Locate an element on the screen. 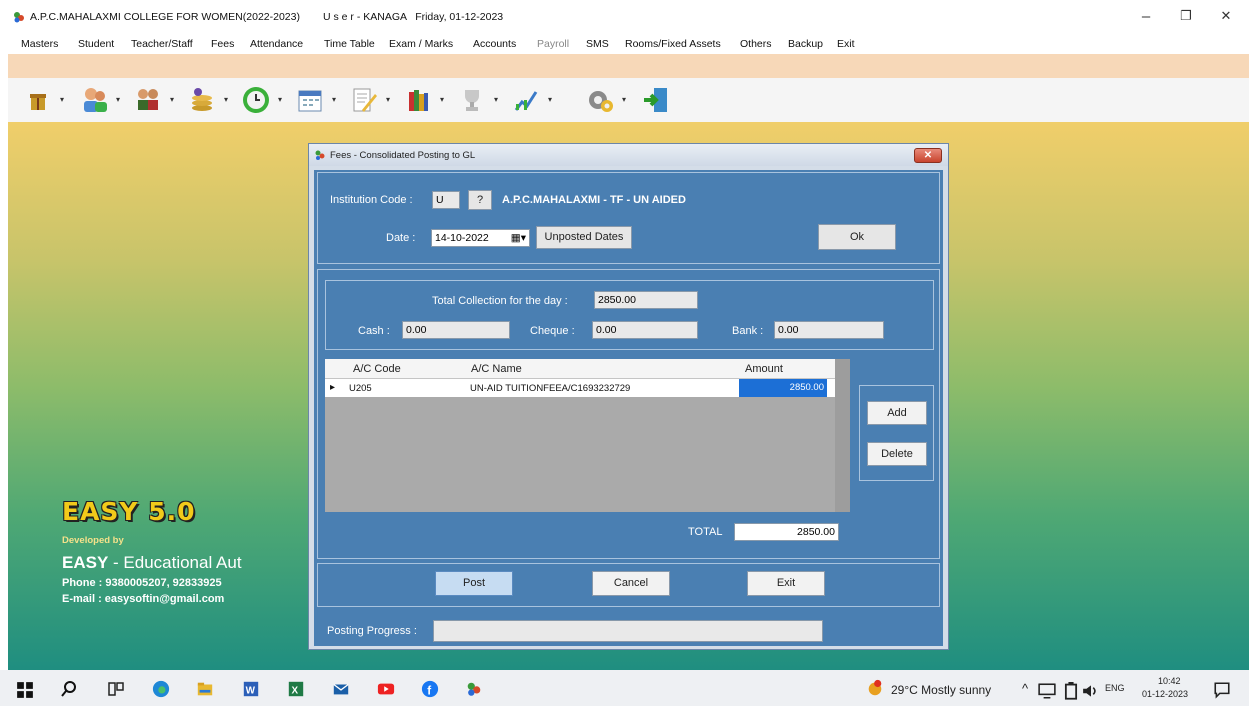  app-logo-icon is located at coordinates (19, 17).